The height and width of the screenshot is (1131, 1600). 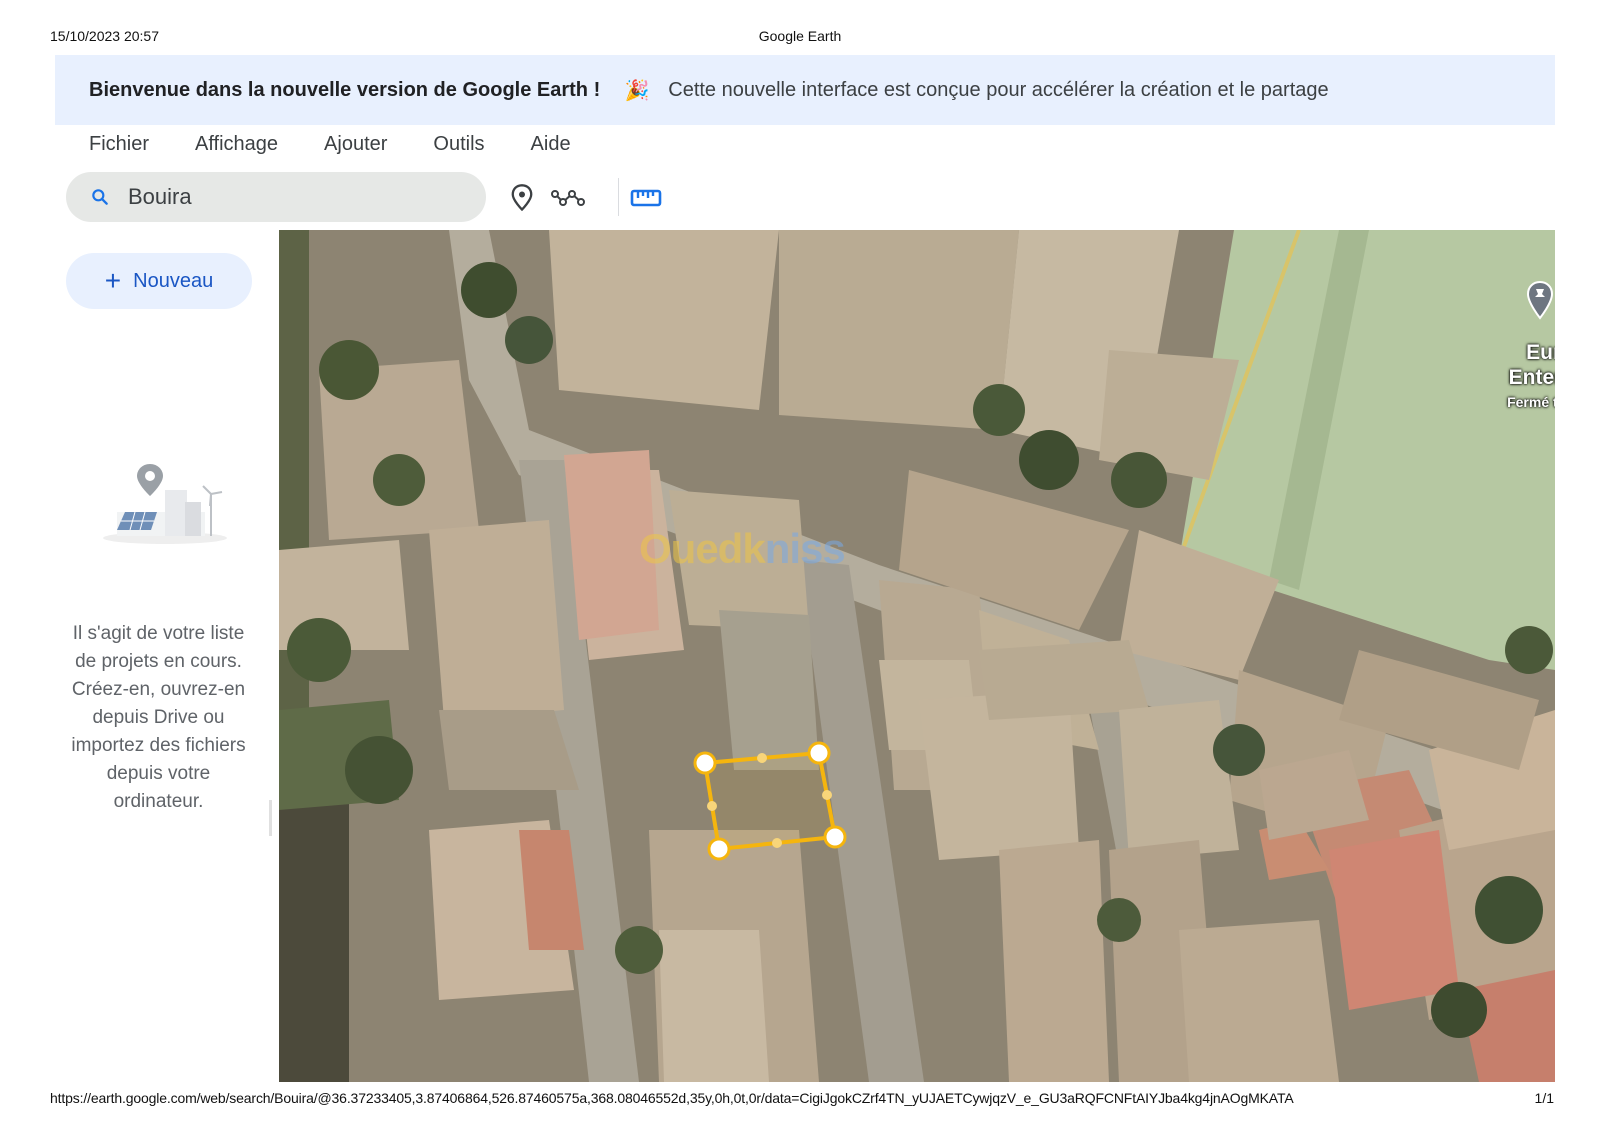 I want to click on place-pin-icon, so click(x=1540, y=300).